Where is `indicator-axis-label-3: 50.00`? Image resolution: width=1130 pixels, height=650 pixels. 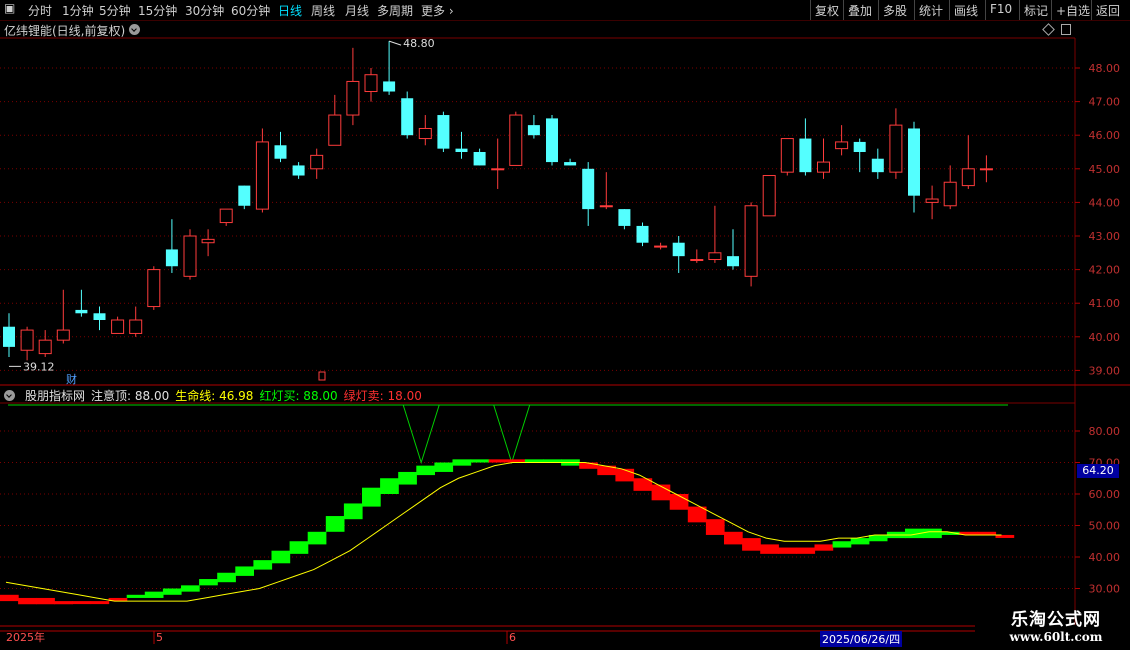
indicator-axis-label-3: 50.00 is located at coordinates (1105, 526).